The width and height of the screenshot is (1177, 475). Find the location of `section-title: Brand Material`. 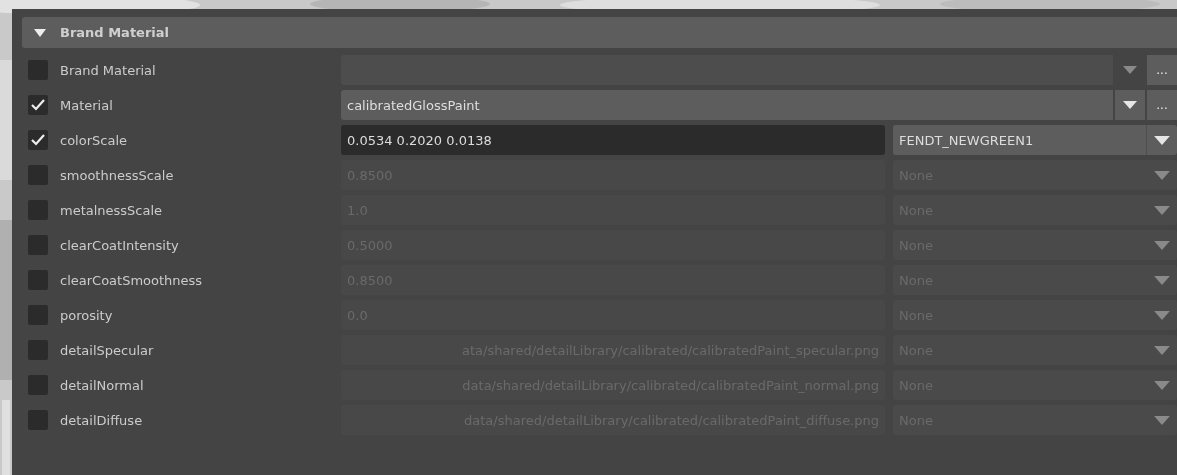

section-title: Brand Material is located at coordinates (114, 32).